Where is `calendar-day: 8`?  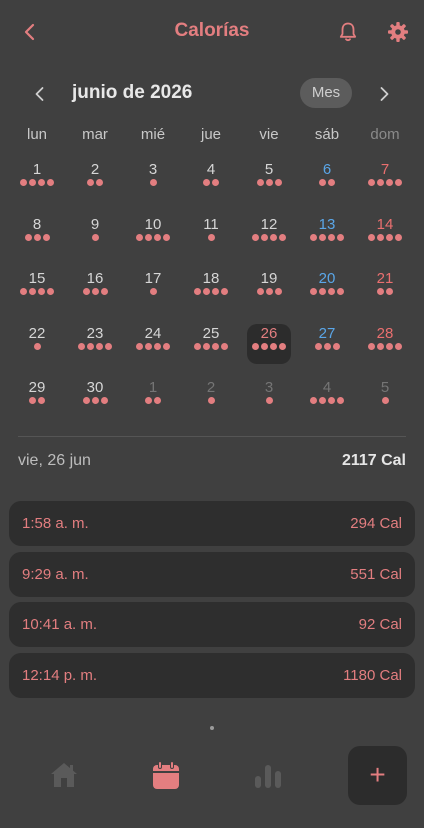
calendar-day: 8 is located at coordinates (37, 234).